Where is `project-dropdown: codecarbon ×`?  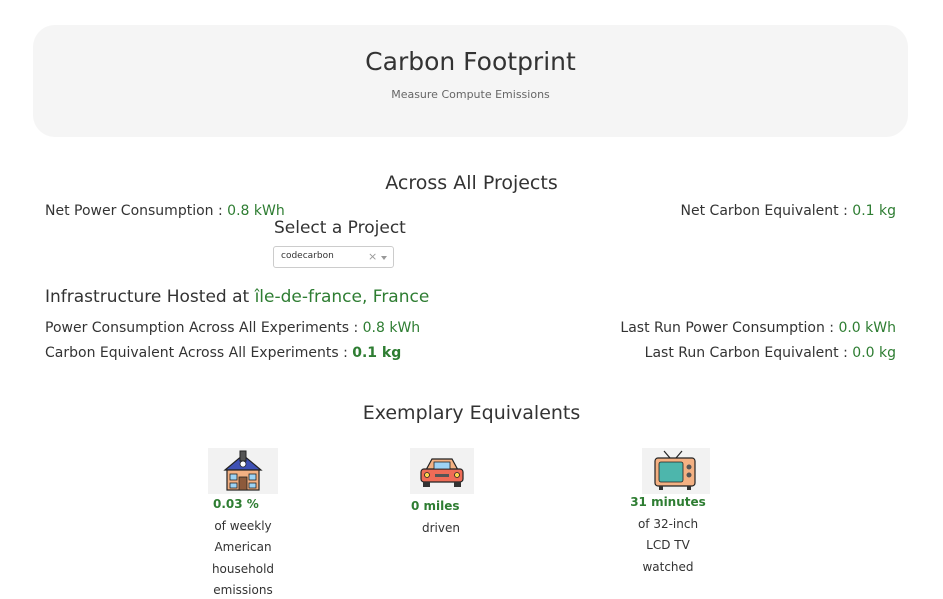
project-dropdown: codecarbon × is located at coordinates (333, 257).